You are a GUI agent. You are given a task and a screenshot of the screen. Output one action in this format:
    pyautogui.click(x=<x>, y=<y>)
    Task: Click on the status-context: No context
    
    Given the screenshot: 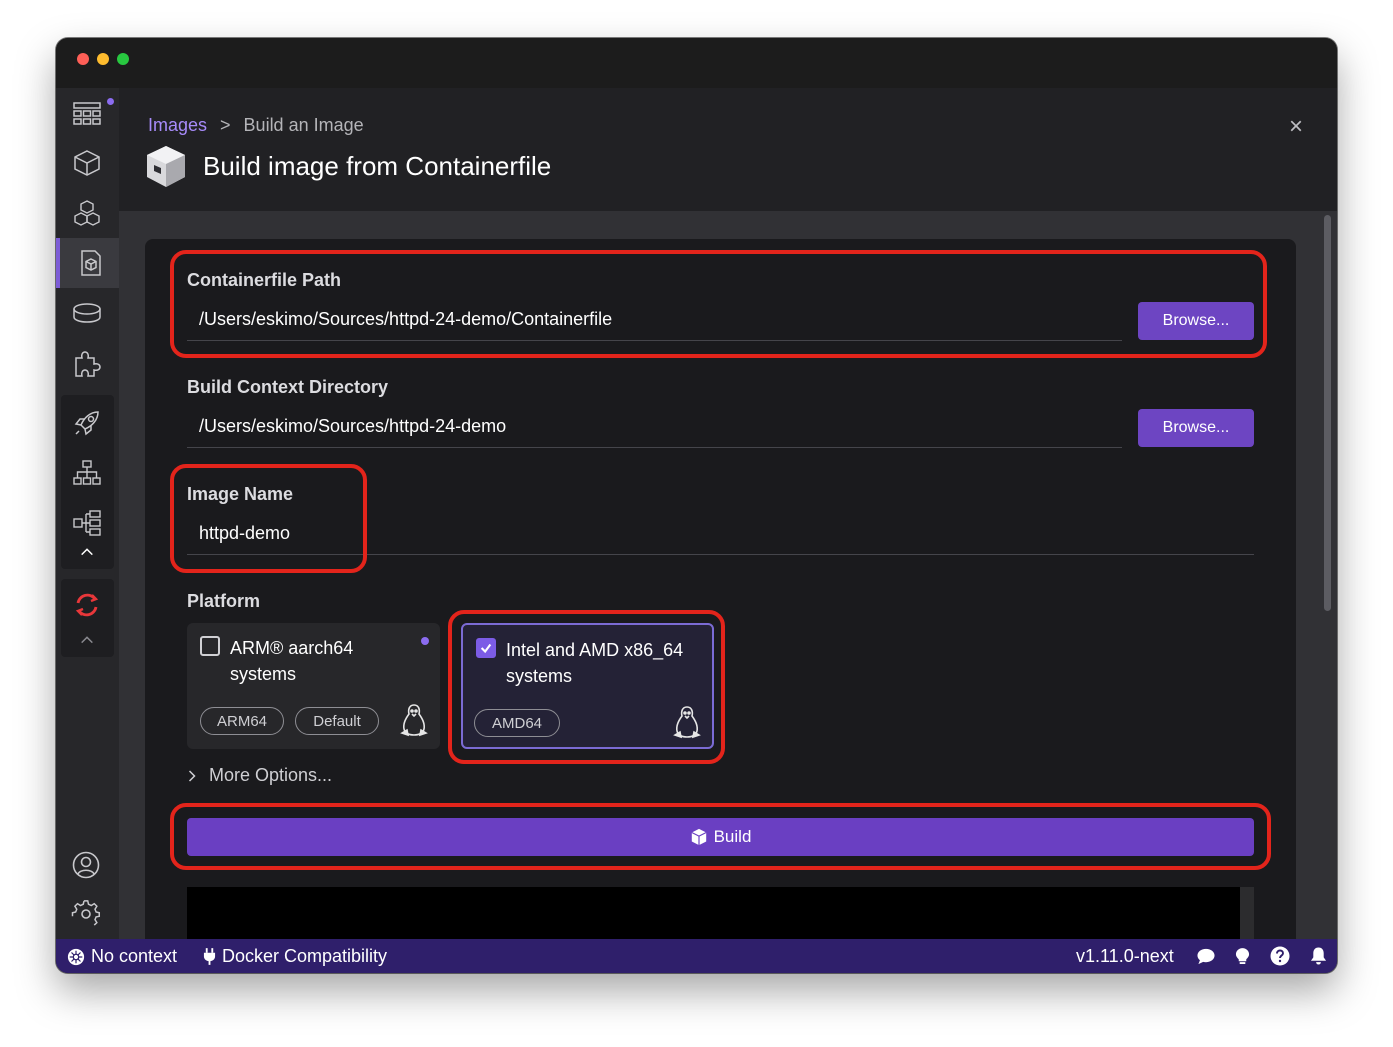 What is the action you would take?
    pyautogui.click(x=122, y=956)
    